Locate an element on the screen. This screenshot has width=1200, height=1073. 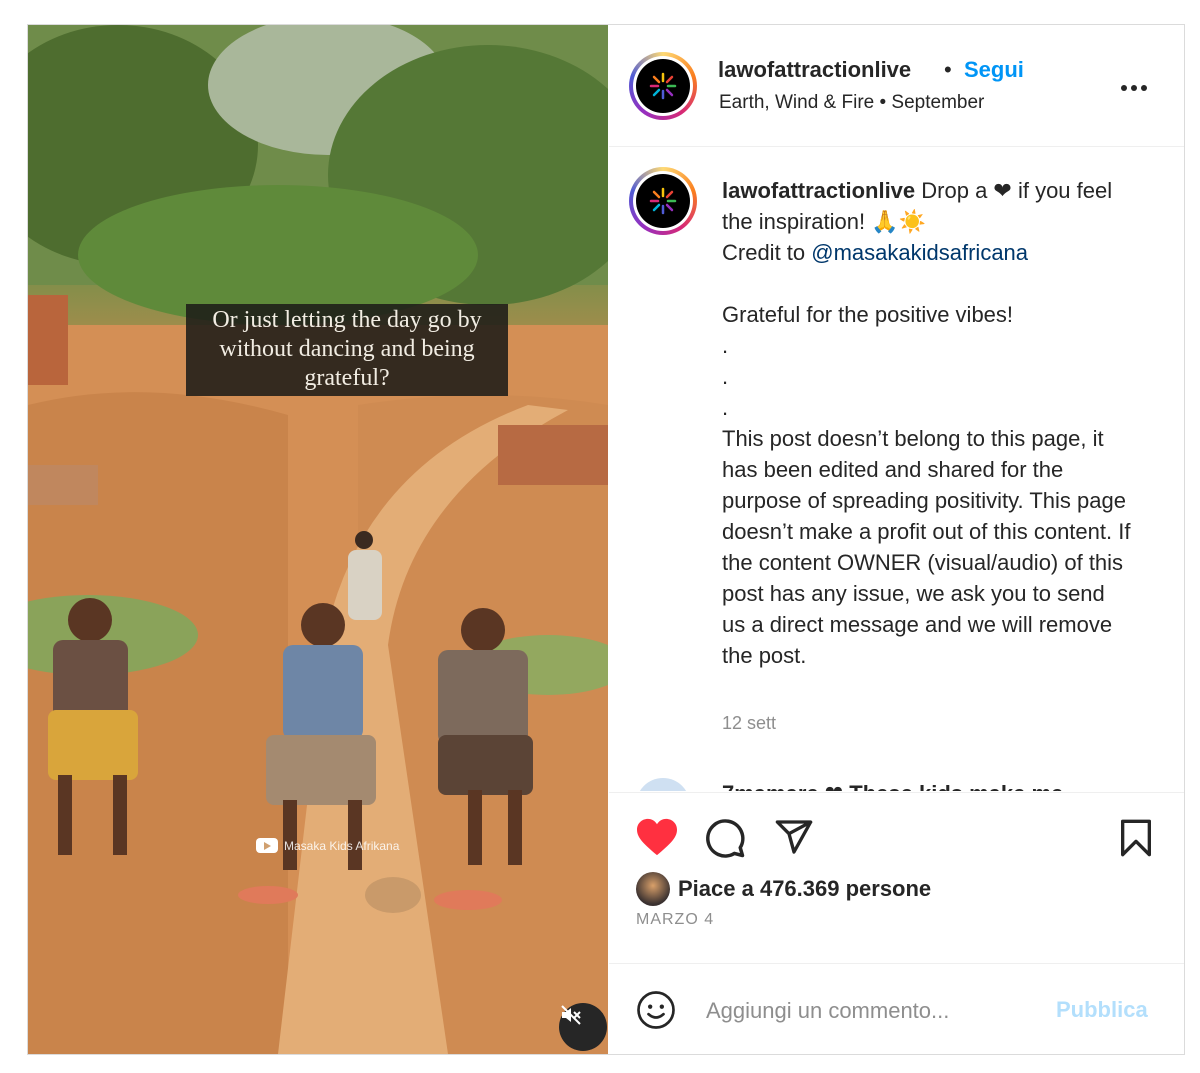
comment-preview: 7mamare ❤ These kids make me is located at coordinates (896, 778).